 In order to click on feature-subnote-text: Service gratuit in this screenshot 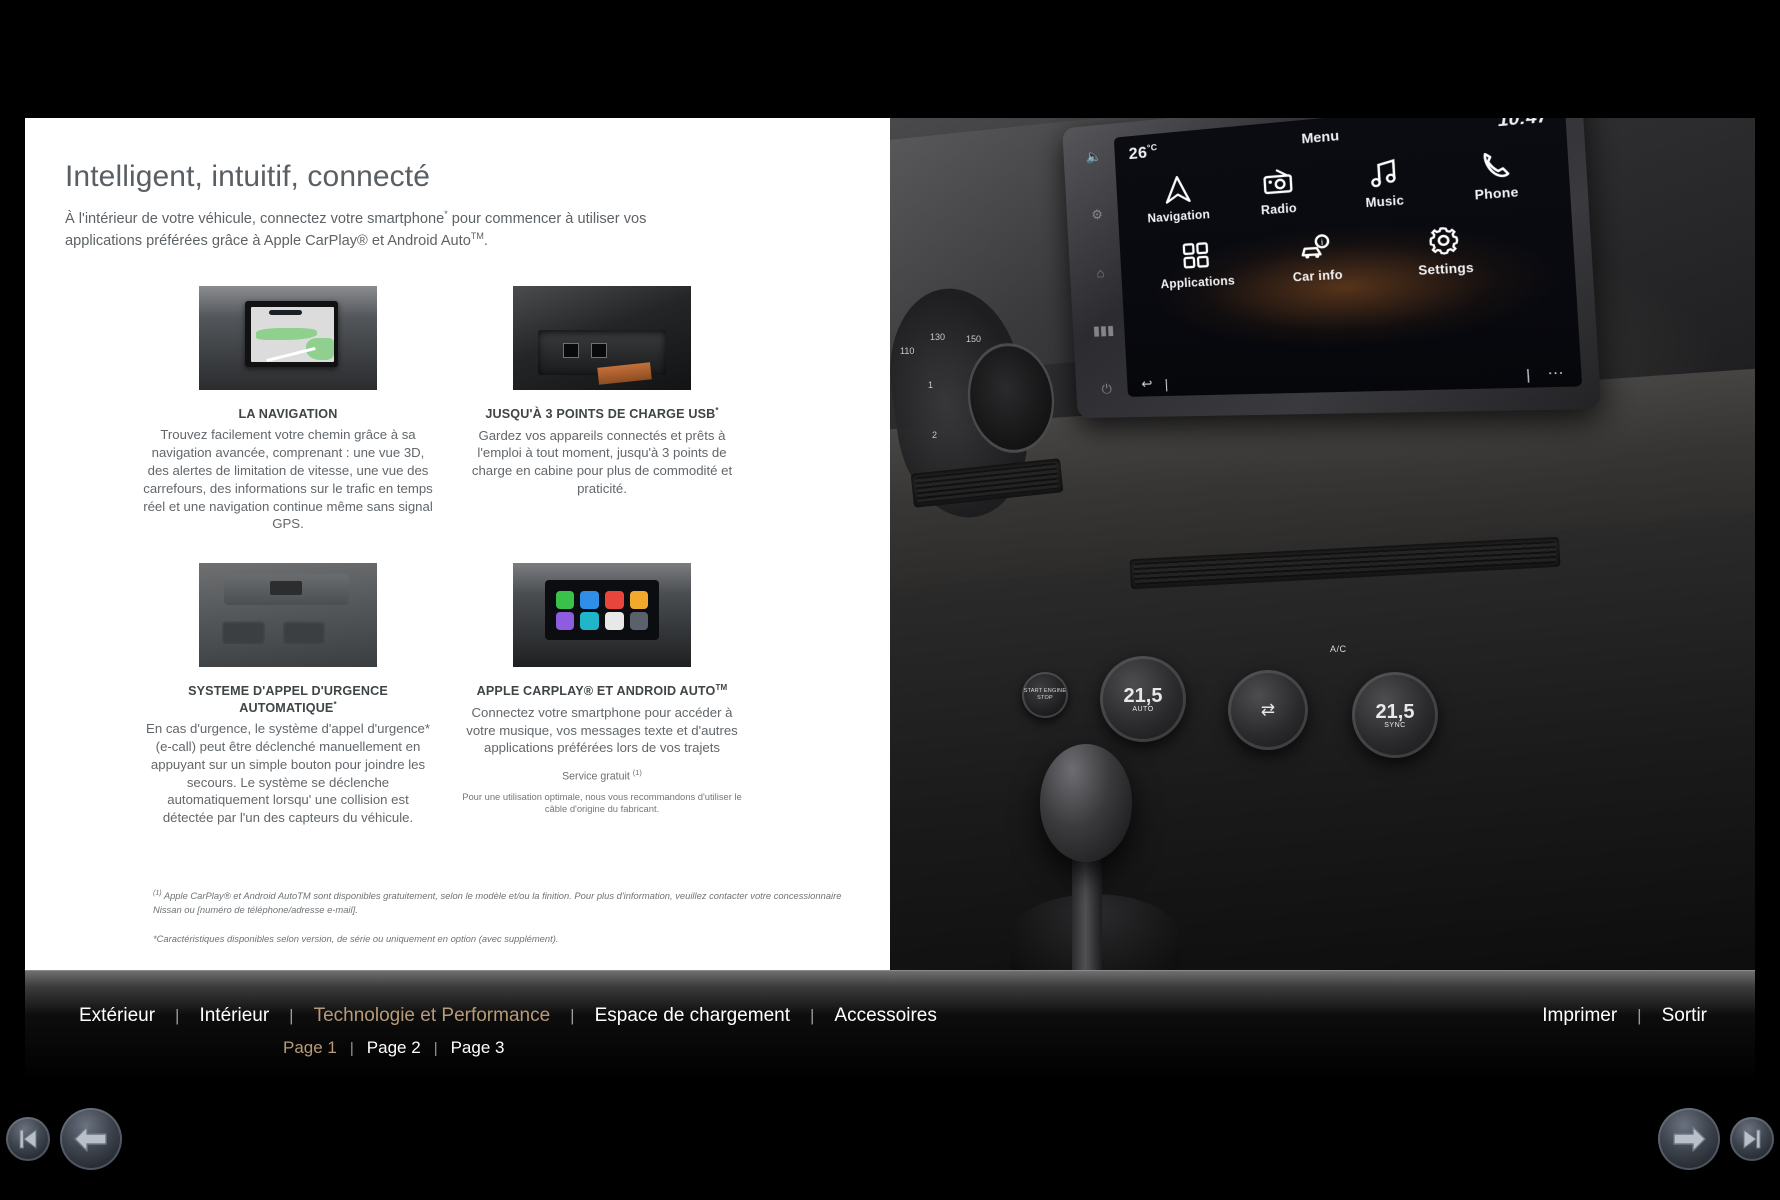, I will do `click(597, 776)`.